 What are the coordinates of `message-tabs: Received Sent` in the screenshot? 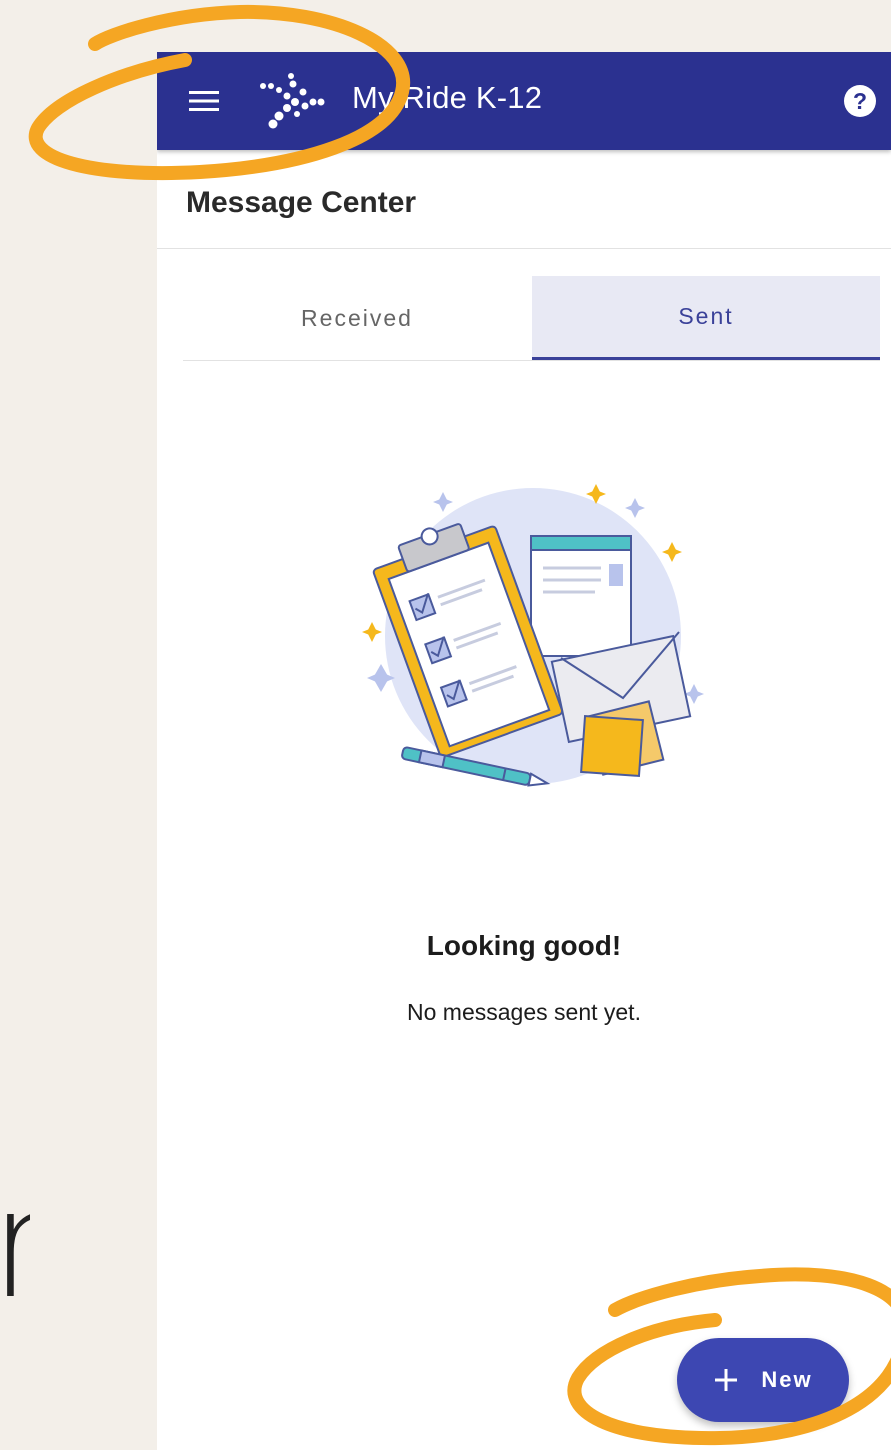 It's located at (531, 318).